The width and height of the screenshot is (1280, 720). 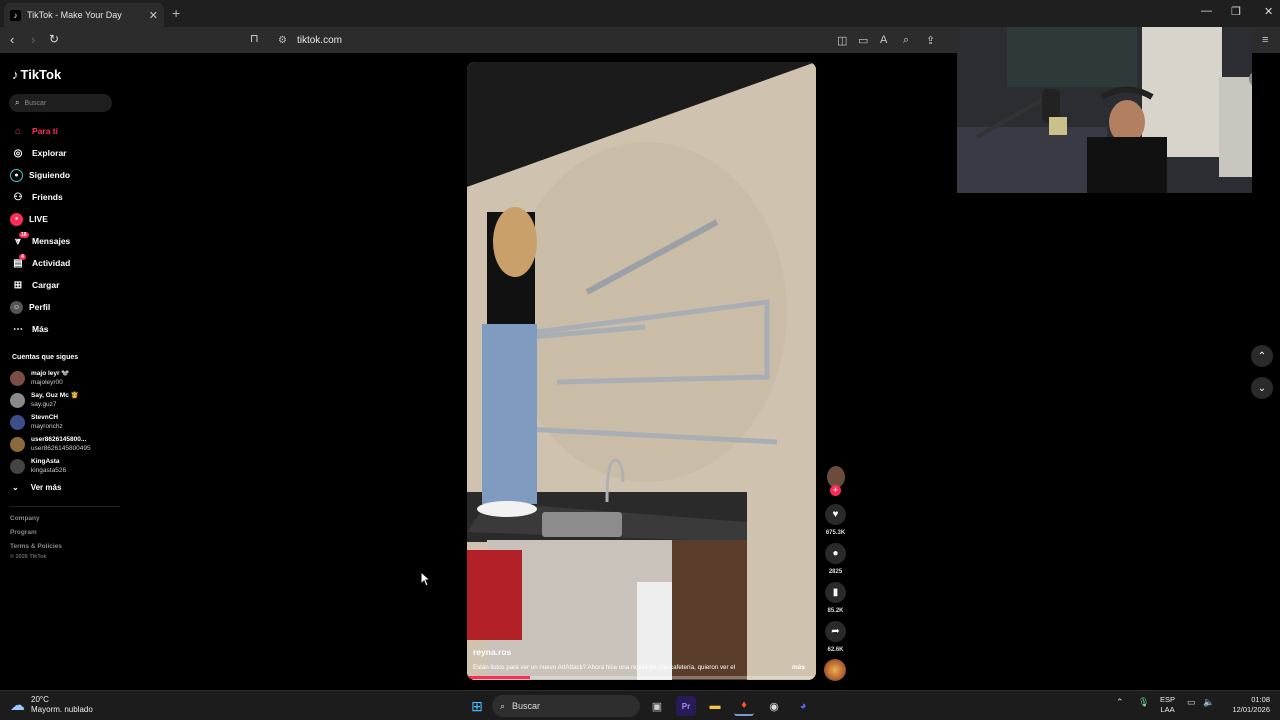 I want to click on brand-name: TikTok, so click(x=41, y=74).